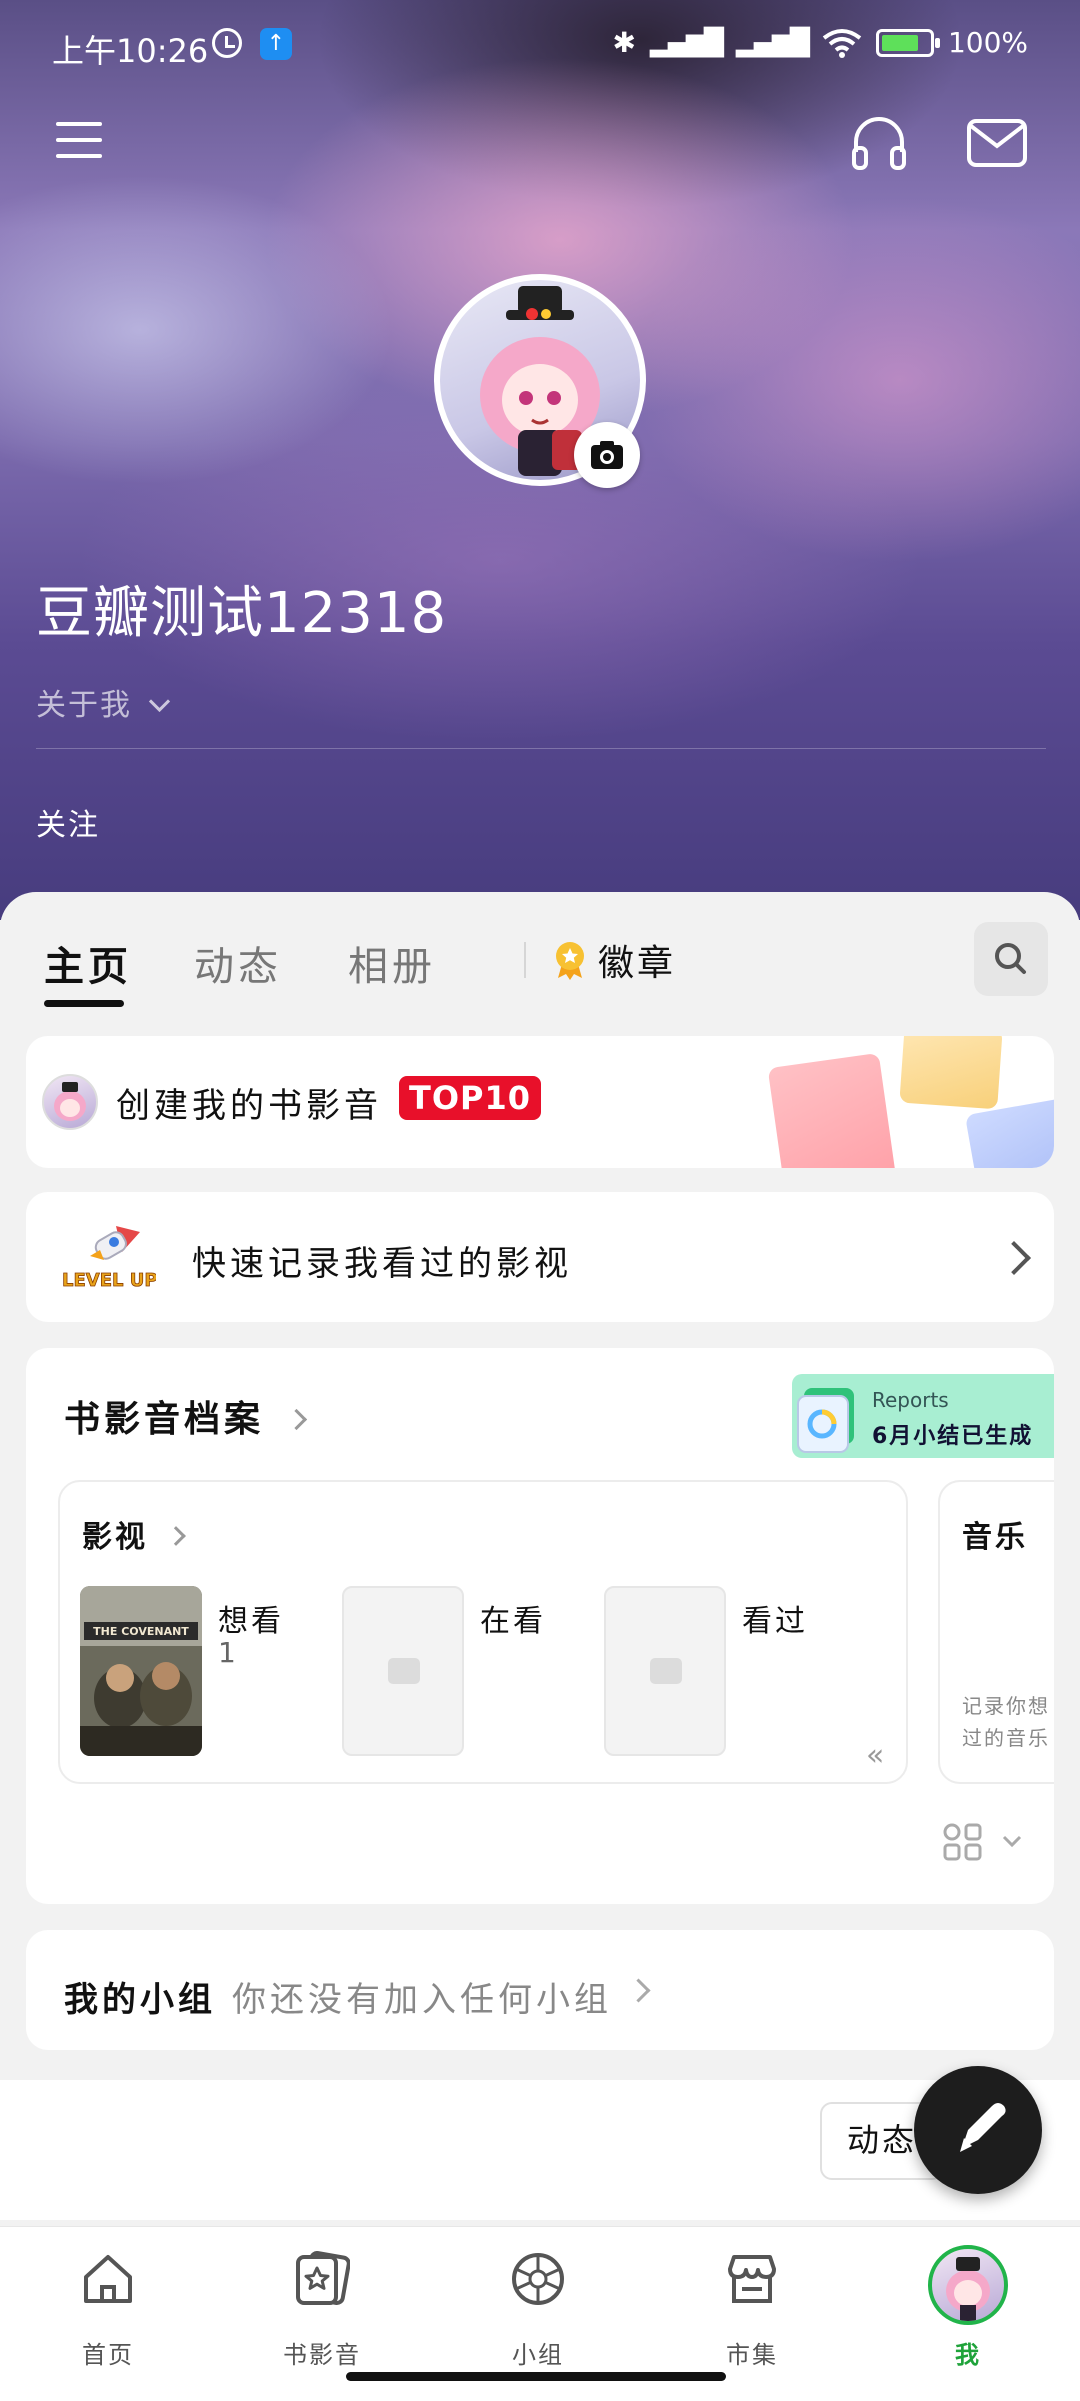 The image size is (1080, 2401). I want to click on nav-media: 书影音, so click(322, 2306).